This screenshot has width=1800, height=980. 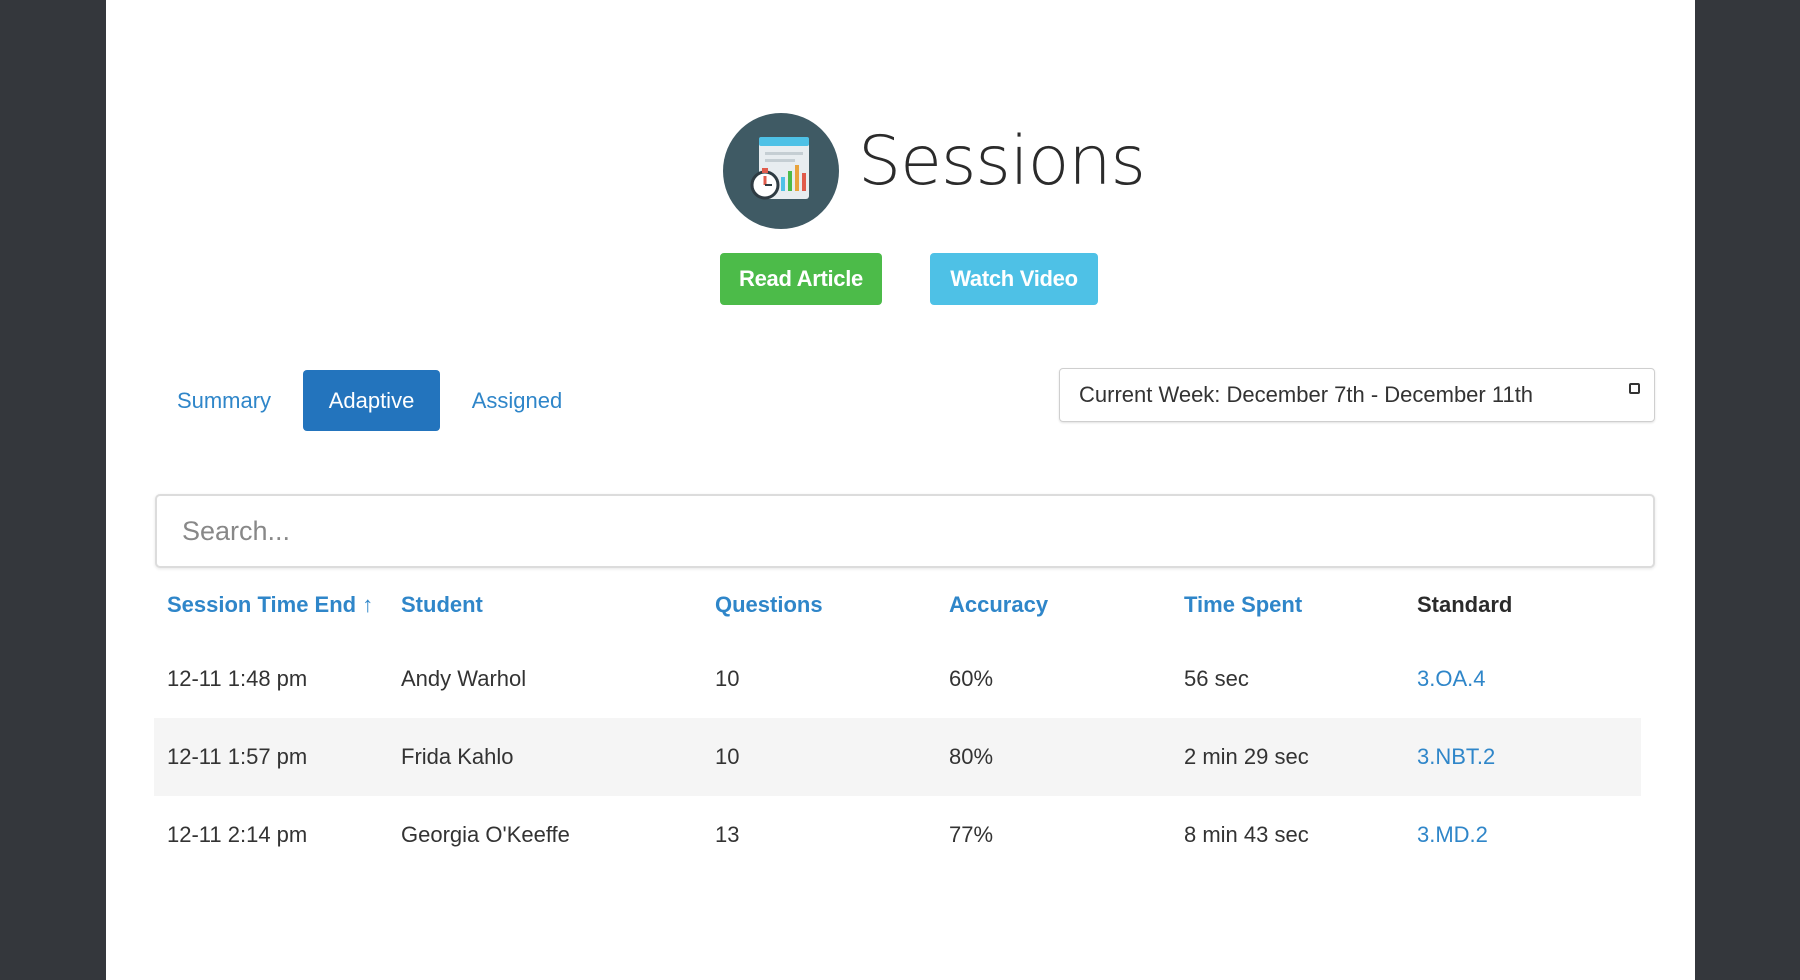 I want to click on tab-adaptive: Adaptive, so click(x=371, y=400).